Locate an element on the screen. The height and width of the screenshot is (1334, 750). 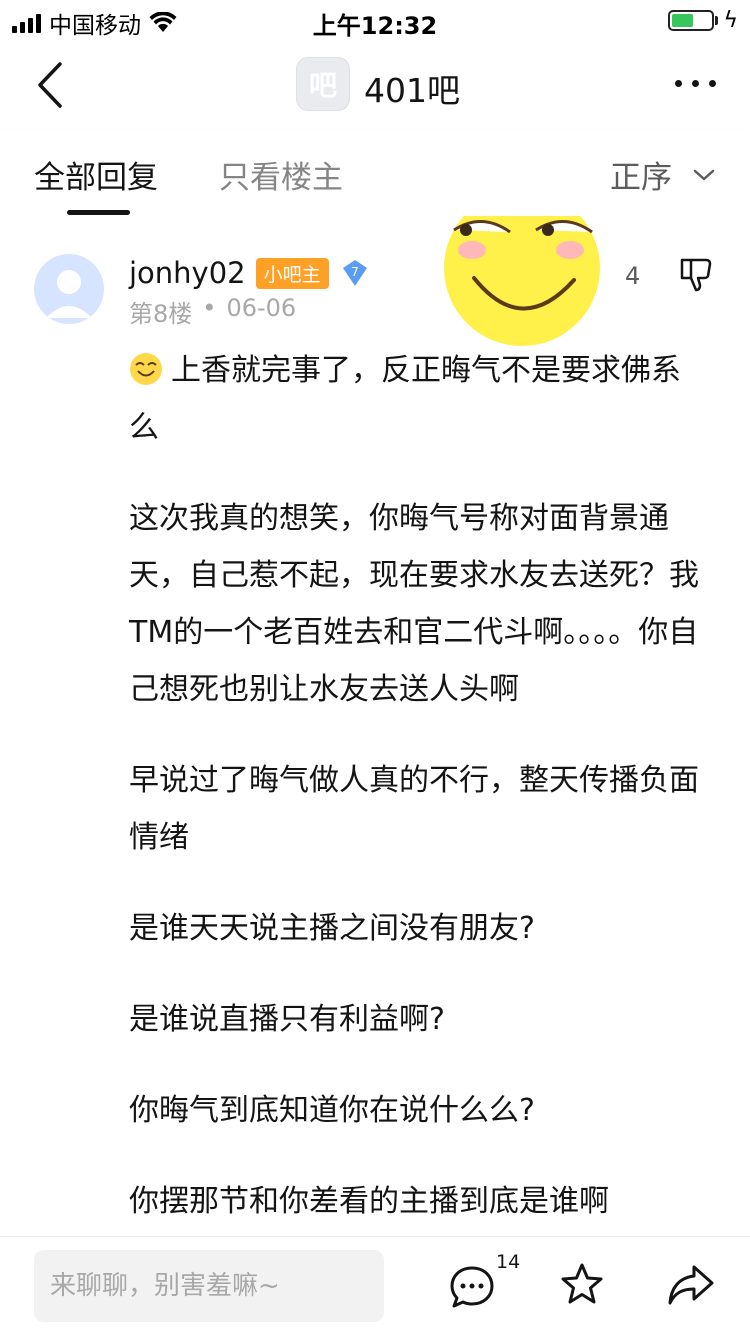
comment-count: 14 is located at coordinates (508, 1262).